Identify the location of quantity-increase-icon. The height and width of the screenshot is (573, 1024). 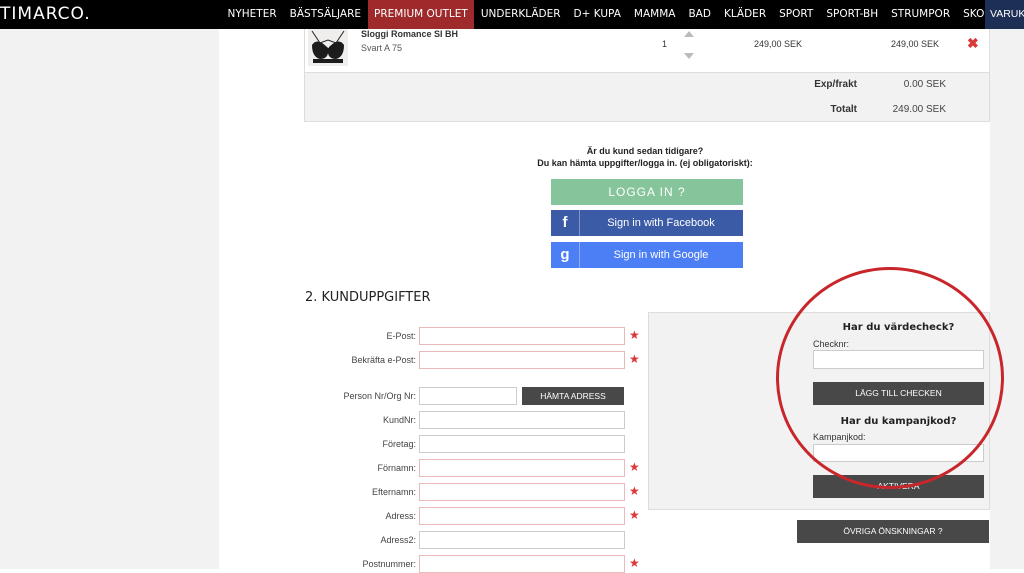
(689, 34).